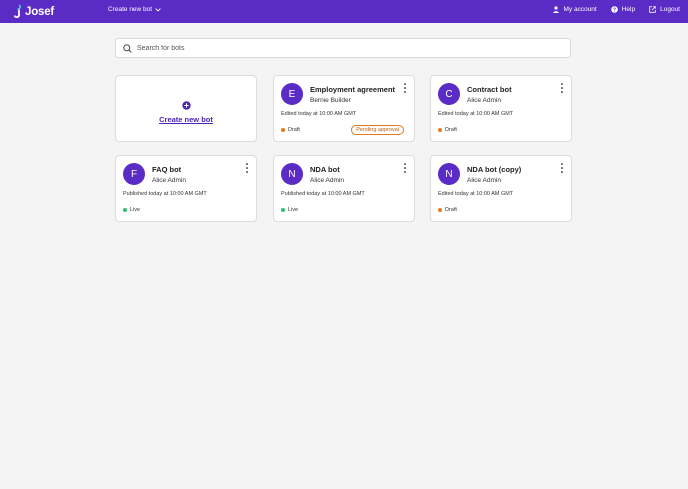  Describe the element at coordinates (449, 94) in the screenshot. I see `bot-avatar: C` at that location.